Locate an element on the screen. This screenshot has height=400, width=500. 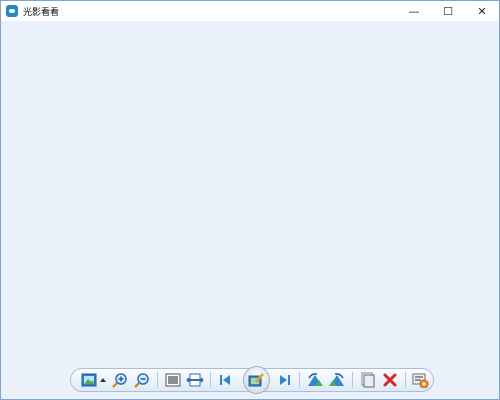
tools-icon is located at coordinates (420, 380).